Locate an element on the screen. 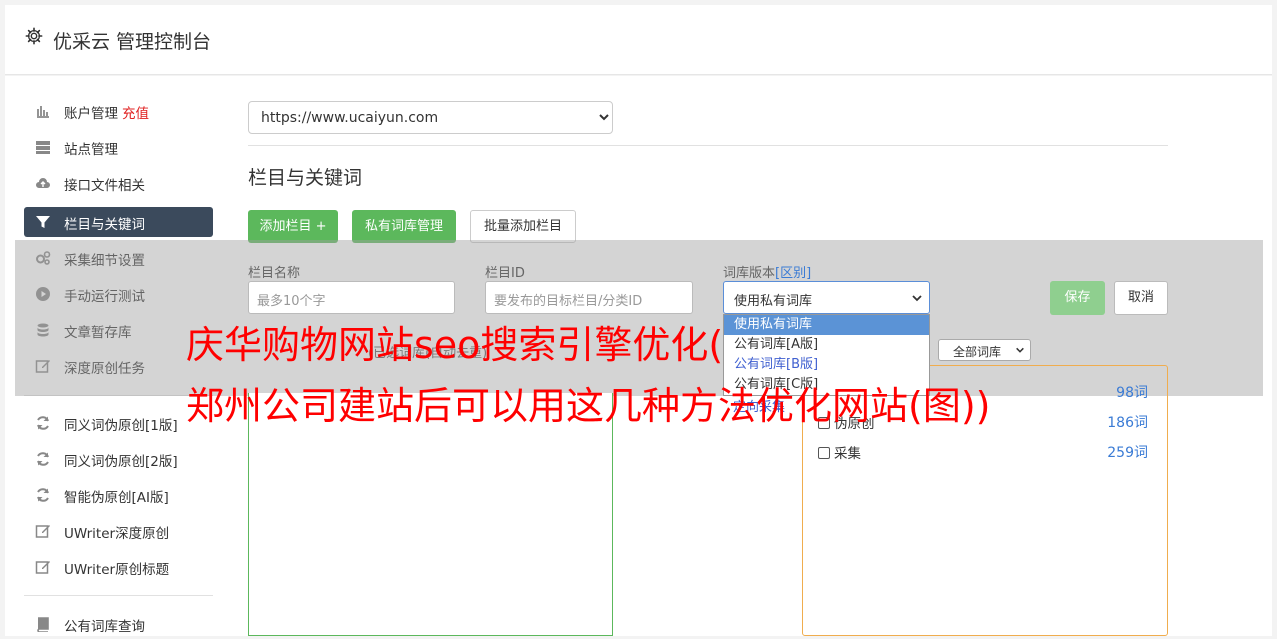 The image size is (1277, 639). app-title: 优采云 管理控制台 is located at coordinates (132, 42).